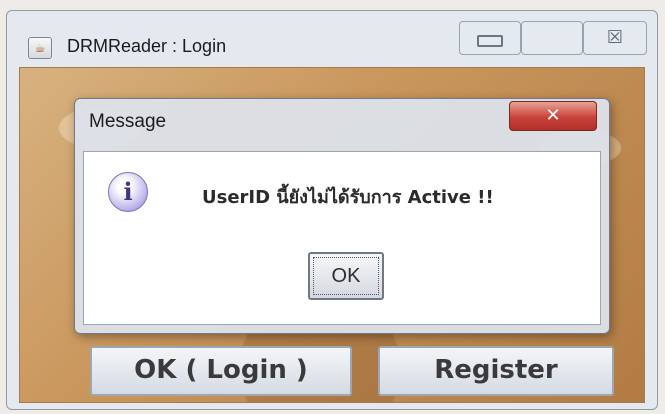 The width and height of the screenshot is (665, 414). Describe the element at coordinates (128, 192) in the screenshot. I see `info-icon: i` at that location.